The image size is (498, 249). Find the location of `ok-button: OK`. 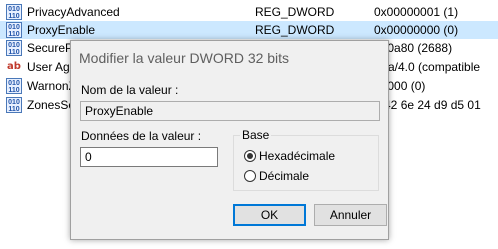

ok-button: OK is located at coordinates (269, 215).